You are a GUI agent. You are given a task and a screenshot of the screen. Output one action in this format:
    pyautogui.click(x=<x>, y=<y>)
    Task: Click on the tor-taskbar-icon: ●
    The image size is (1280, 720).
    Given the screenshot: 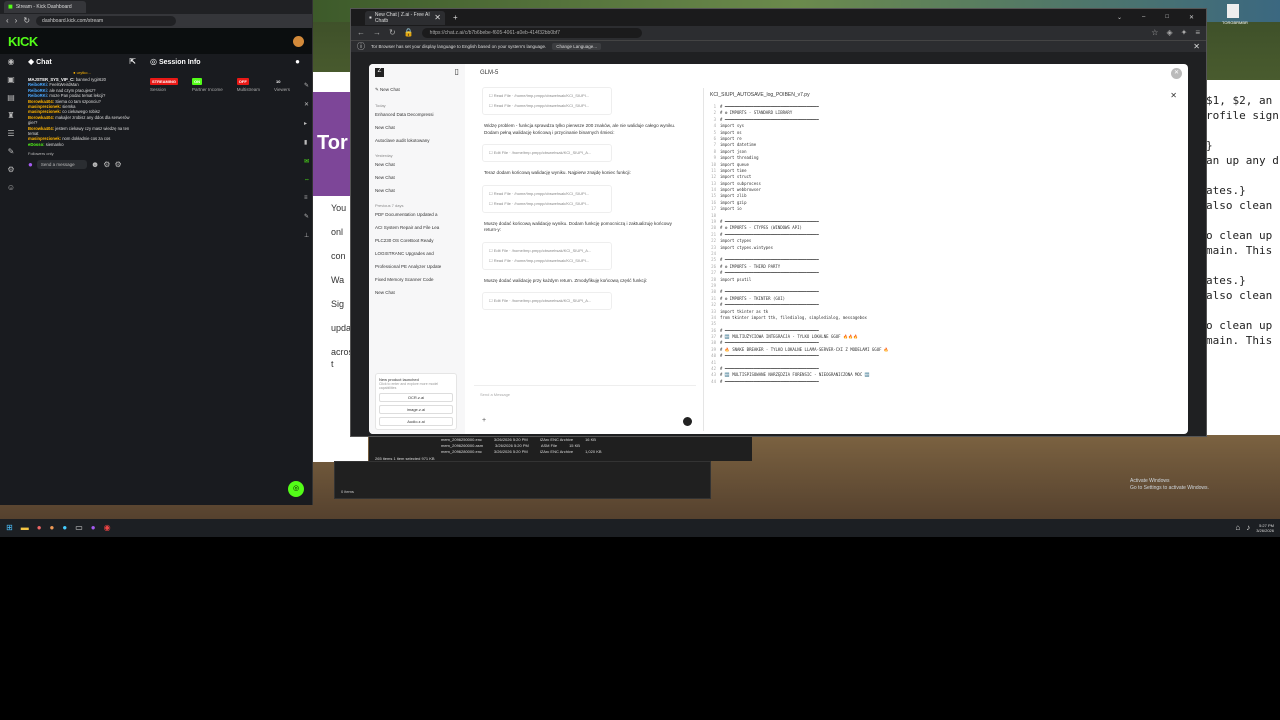 What is the action you would take?
    pyautogui.click(x=93, y=528)
    